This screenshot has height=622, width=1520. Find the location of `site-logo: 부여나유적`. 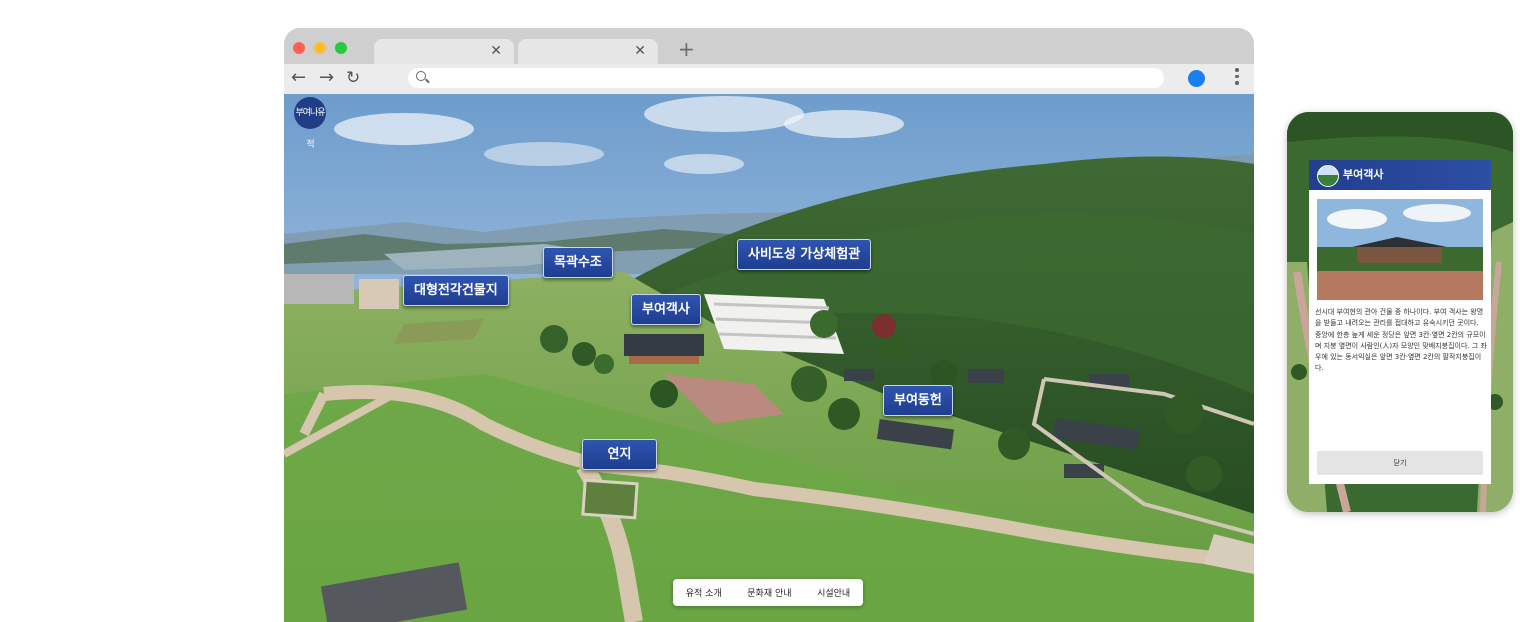

site-logo: 부여나유적 is located at coordinates (310, 123).